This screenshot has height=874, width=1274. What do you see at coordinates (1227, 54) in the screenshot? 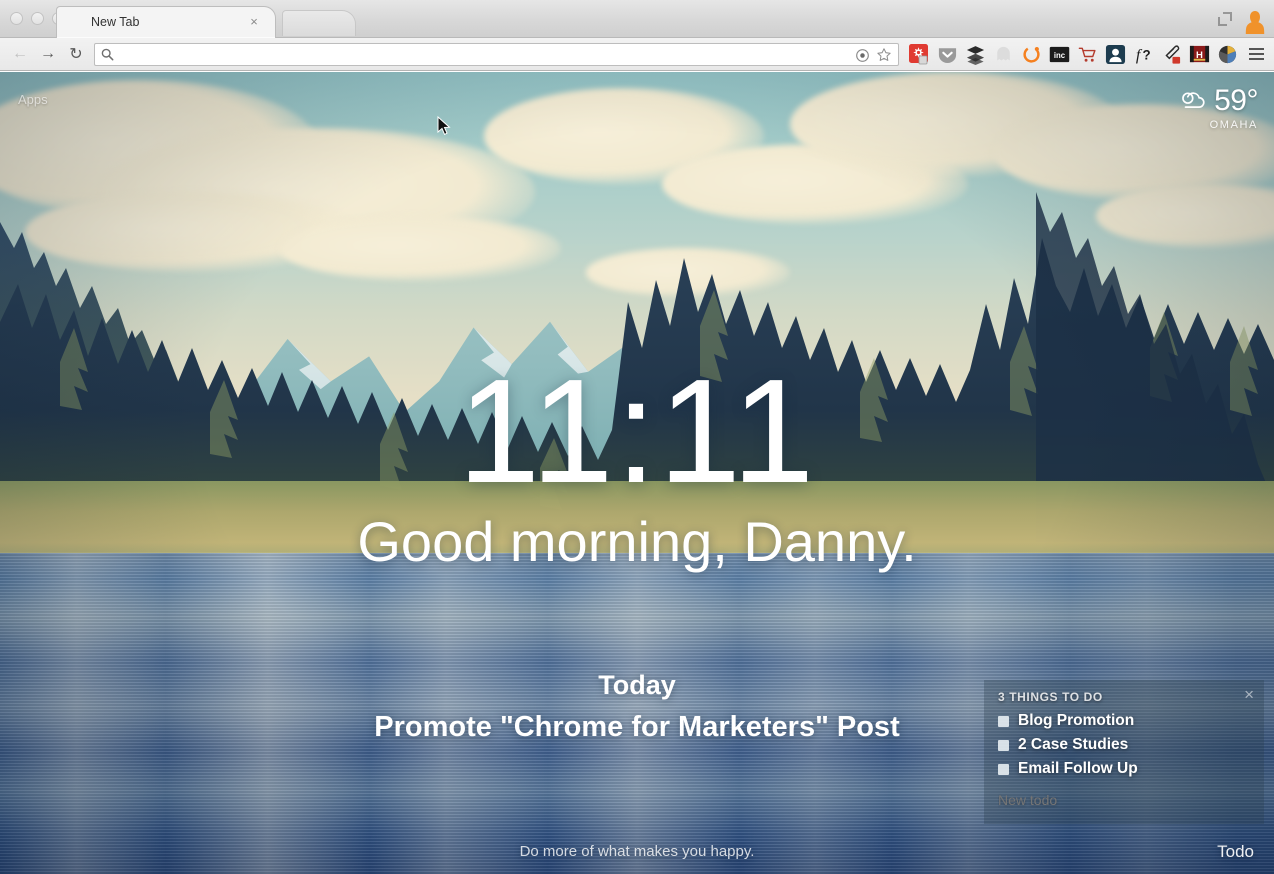
I see `color-wheel-extension-icon` at bounding box center [1227, 54].